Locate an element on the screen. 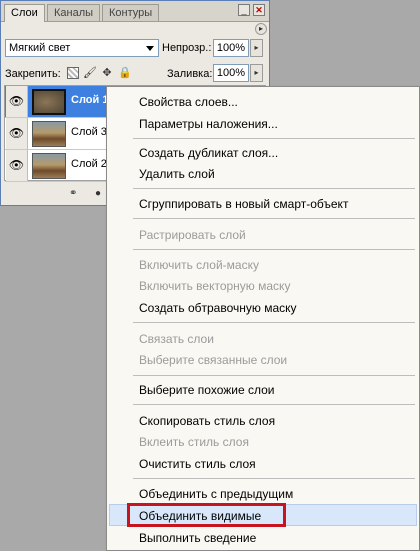 This screenshot has height=551, width=420. tab-paths: Контуры is located at coordinates (131, 12).